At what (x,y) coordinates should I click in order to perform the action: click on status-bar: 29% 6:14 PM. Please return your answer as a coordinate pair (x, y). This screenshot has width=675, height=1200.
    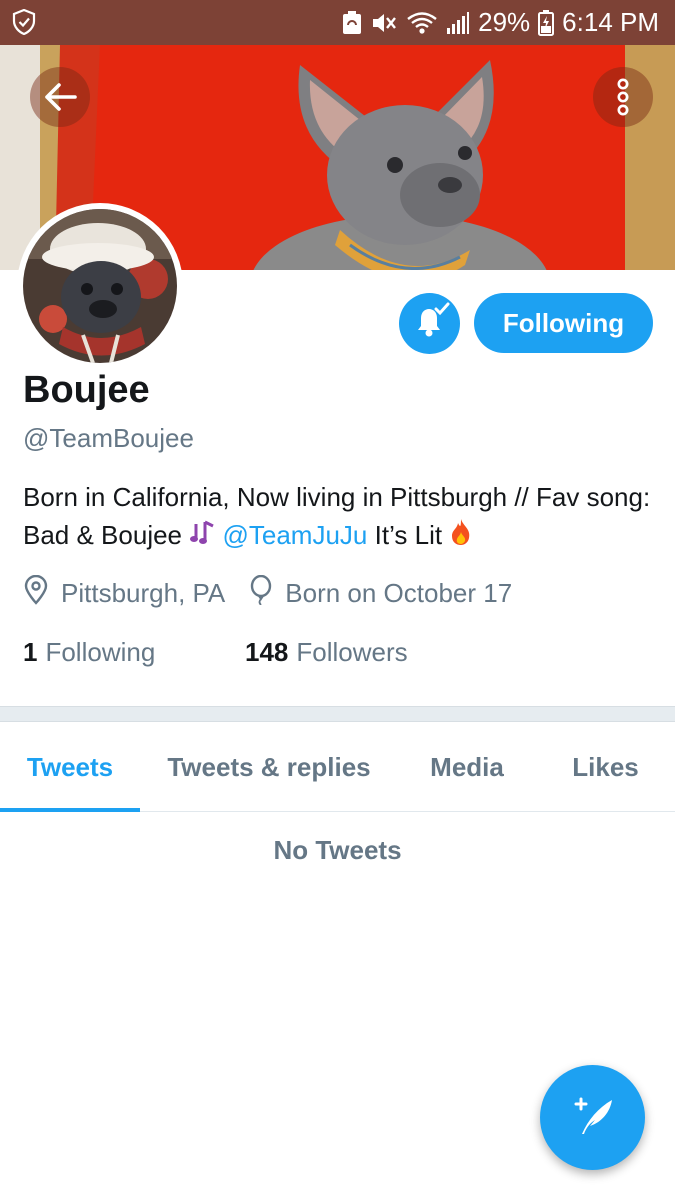
    Looking at the image, I should click on (337, 22).